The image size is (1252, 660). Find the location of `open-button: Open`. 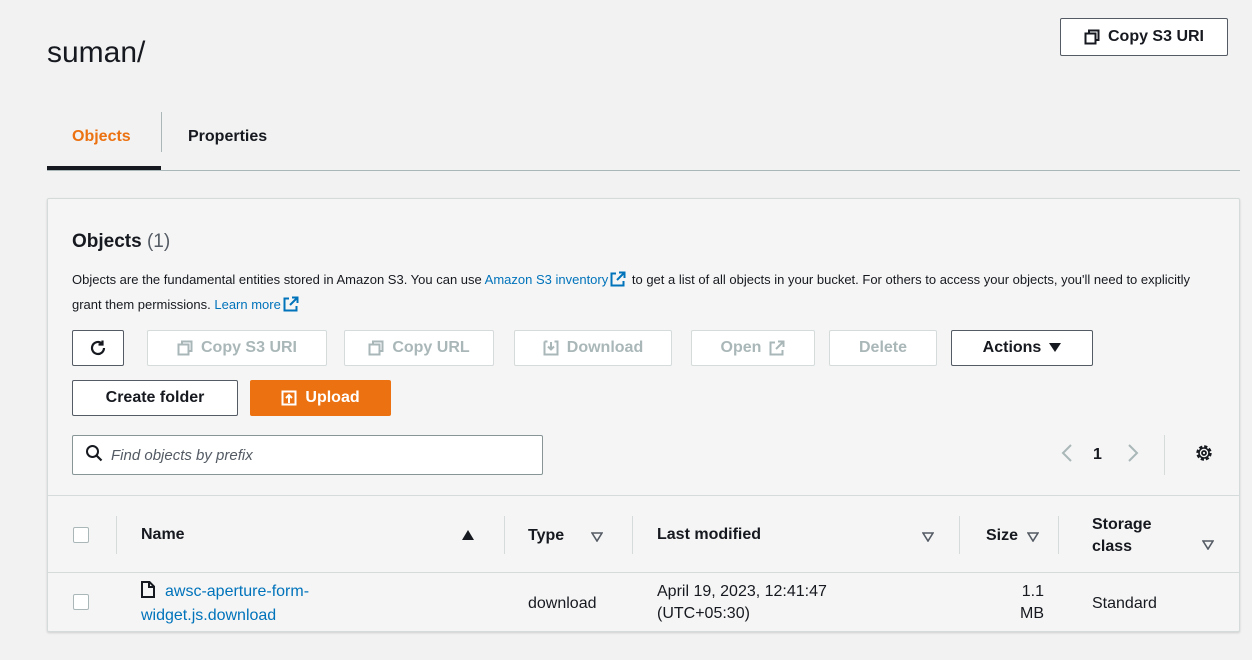

open-button: Open is located at coordinates (753, 348).